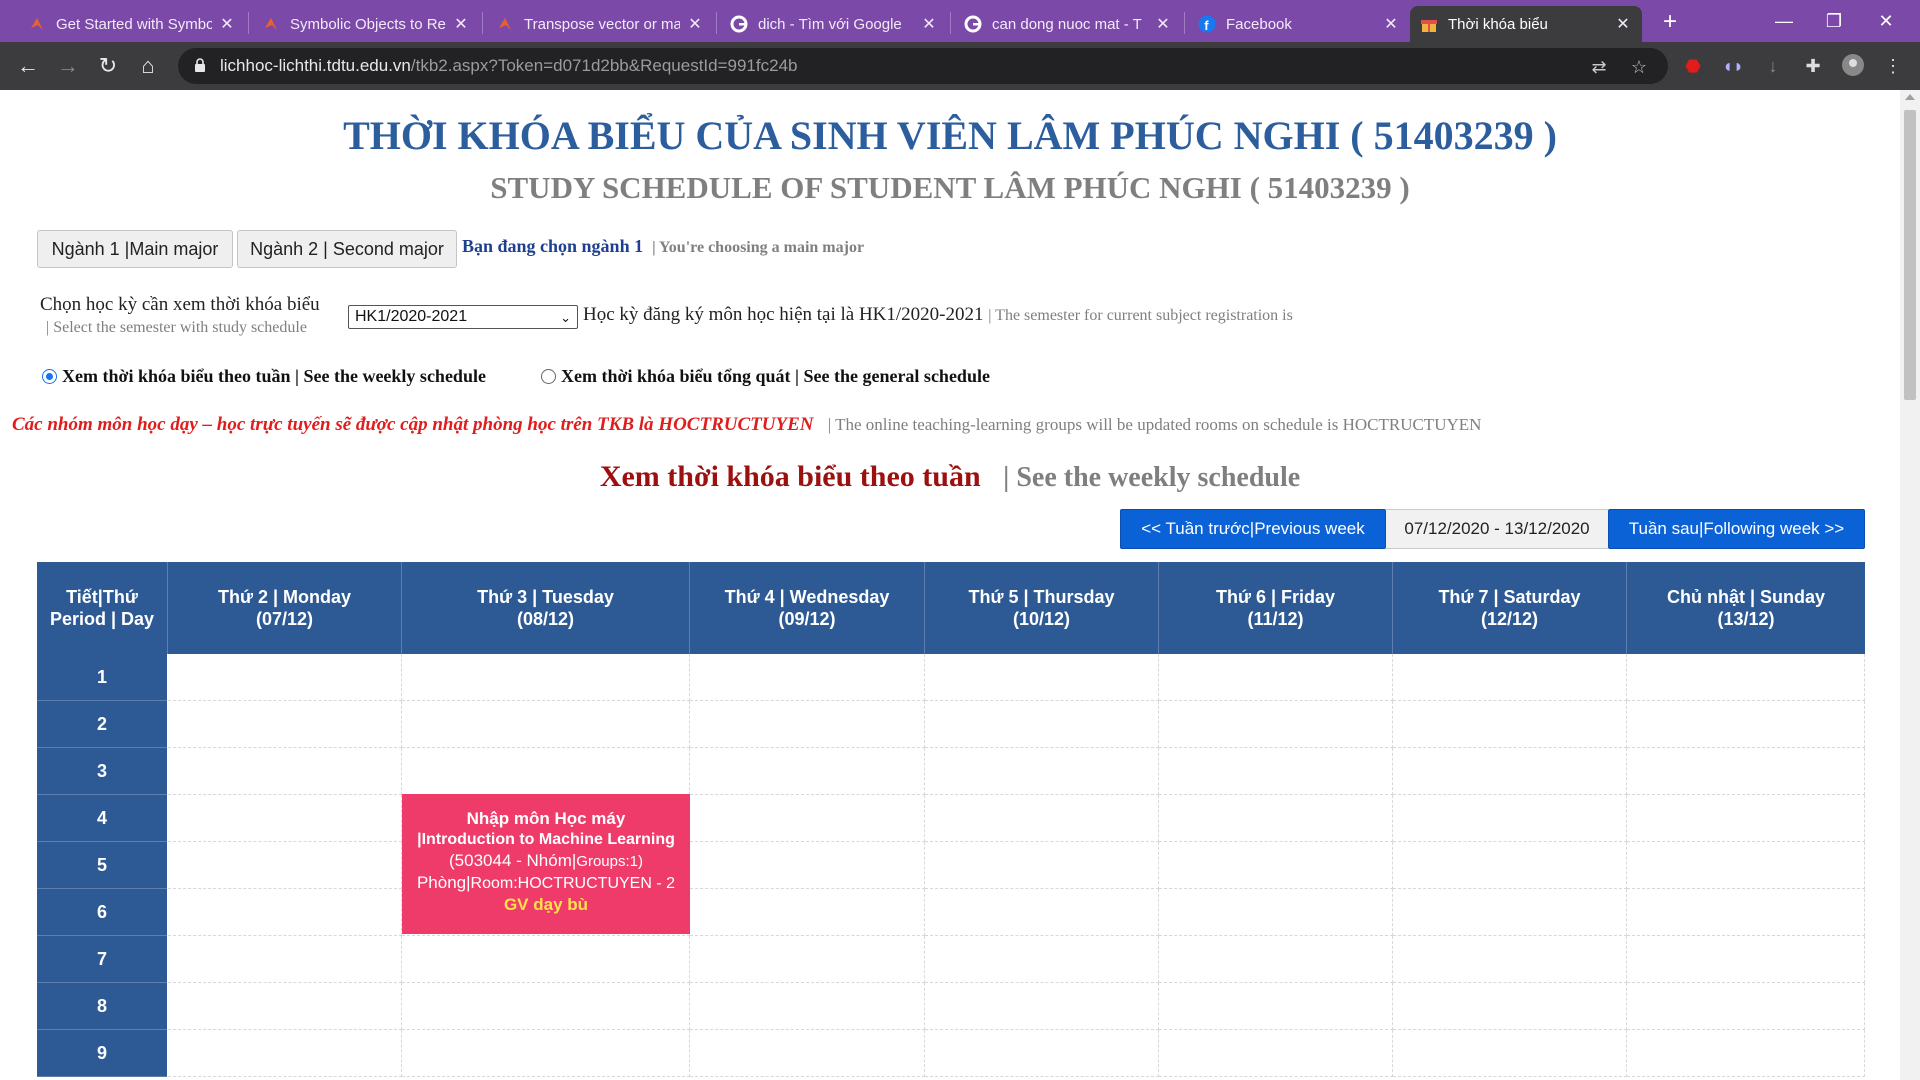 This screenshot has width=1920, height=1080. I want to click on back-arrow-icon: ←, so click(28, 66).